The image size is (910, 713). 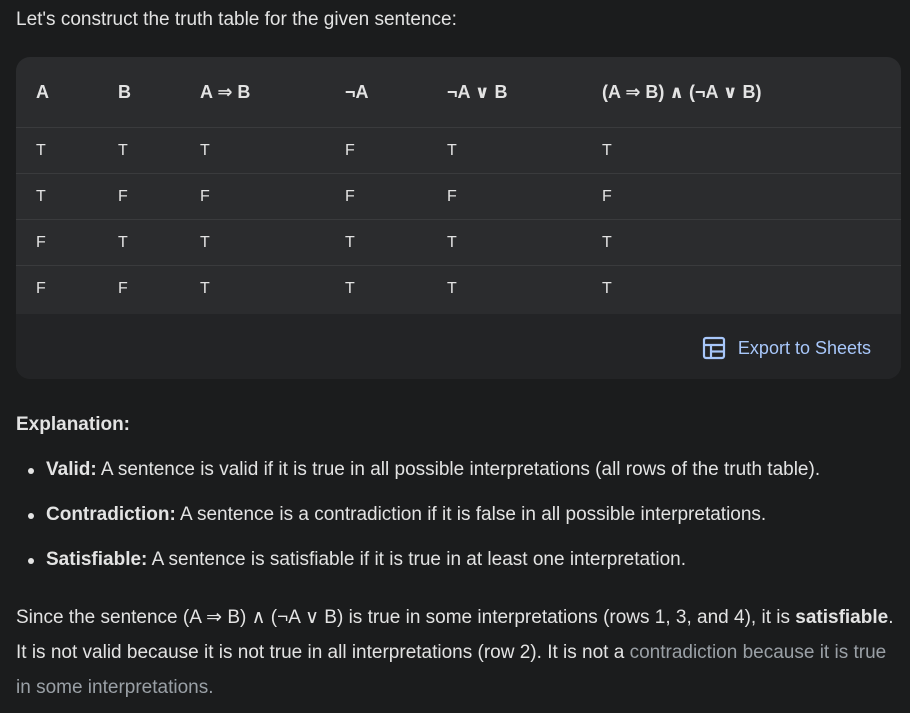 What do you see at coordinates (714, 348) in the screenshot?
I see `table-grid-icon` at bounding box center [714, 348].